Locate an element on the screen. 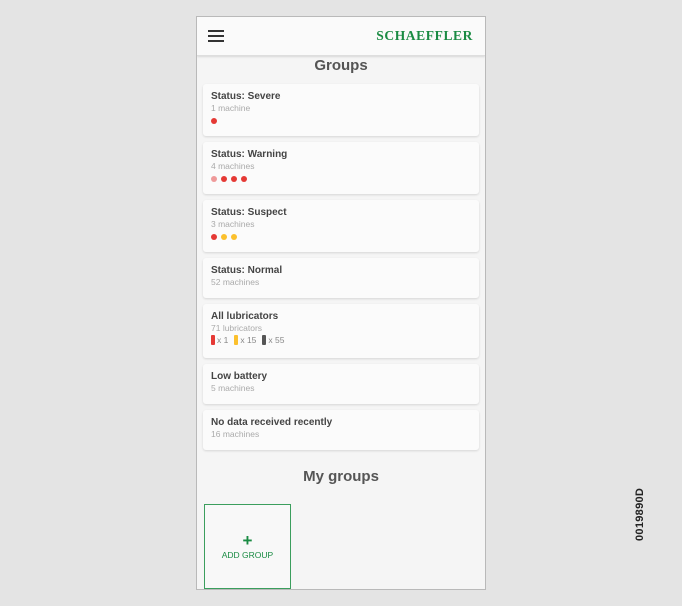 This screenshot has width=682, height=606. group-card-title: All lubricators is located at coordinates (245, 316).